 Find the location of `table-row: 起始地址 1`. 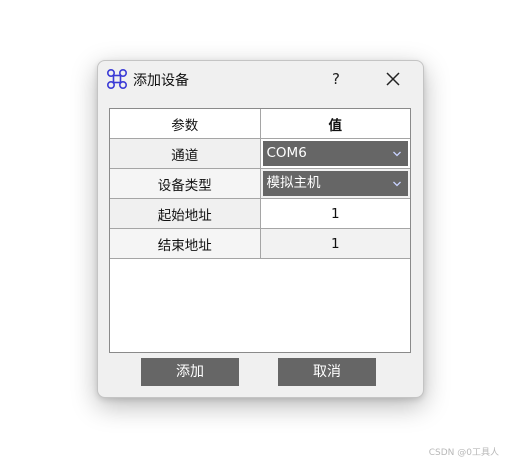

table-row: 起始地址 1 is located at coordinates (260, 213).